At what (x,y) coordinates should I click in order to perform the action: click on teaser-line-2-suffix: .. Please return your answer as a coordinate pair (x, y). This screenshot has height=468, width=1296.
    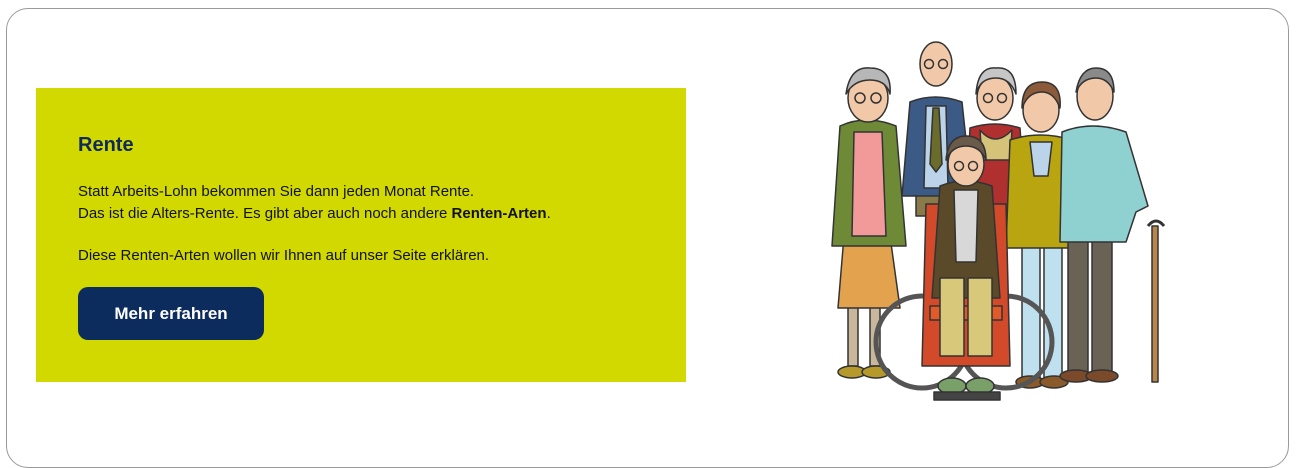
    Looking at the image, I should click on (548, 213).